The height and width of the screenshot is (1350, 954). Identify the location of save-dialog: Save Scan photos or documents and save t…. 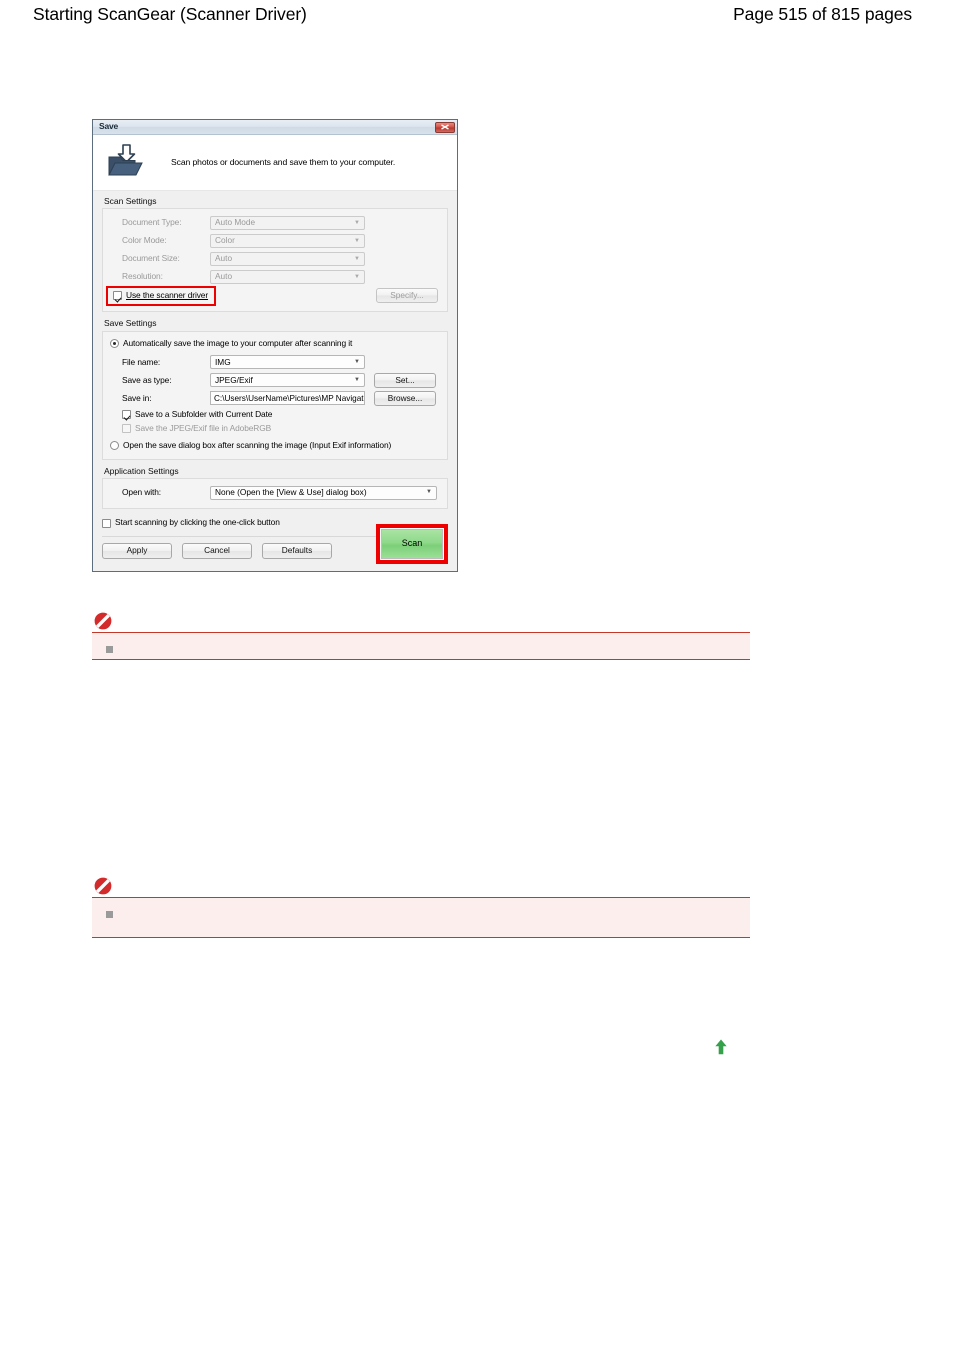
(275, 345).